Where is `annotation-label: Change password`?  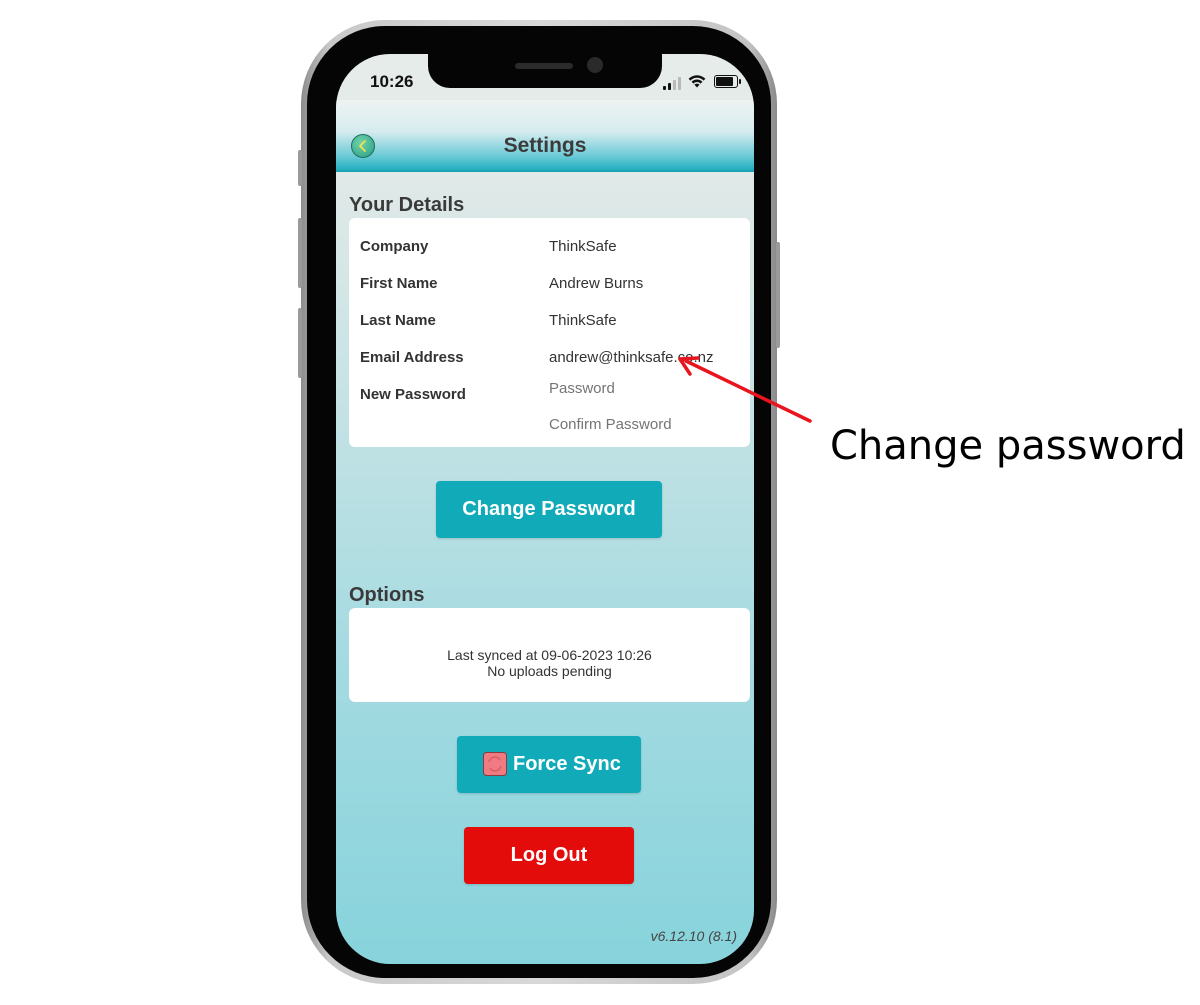 annotation-label: Change password is located at coordinates (1008, 446).